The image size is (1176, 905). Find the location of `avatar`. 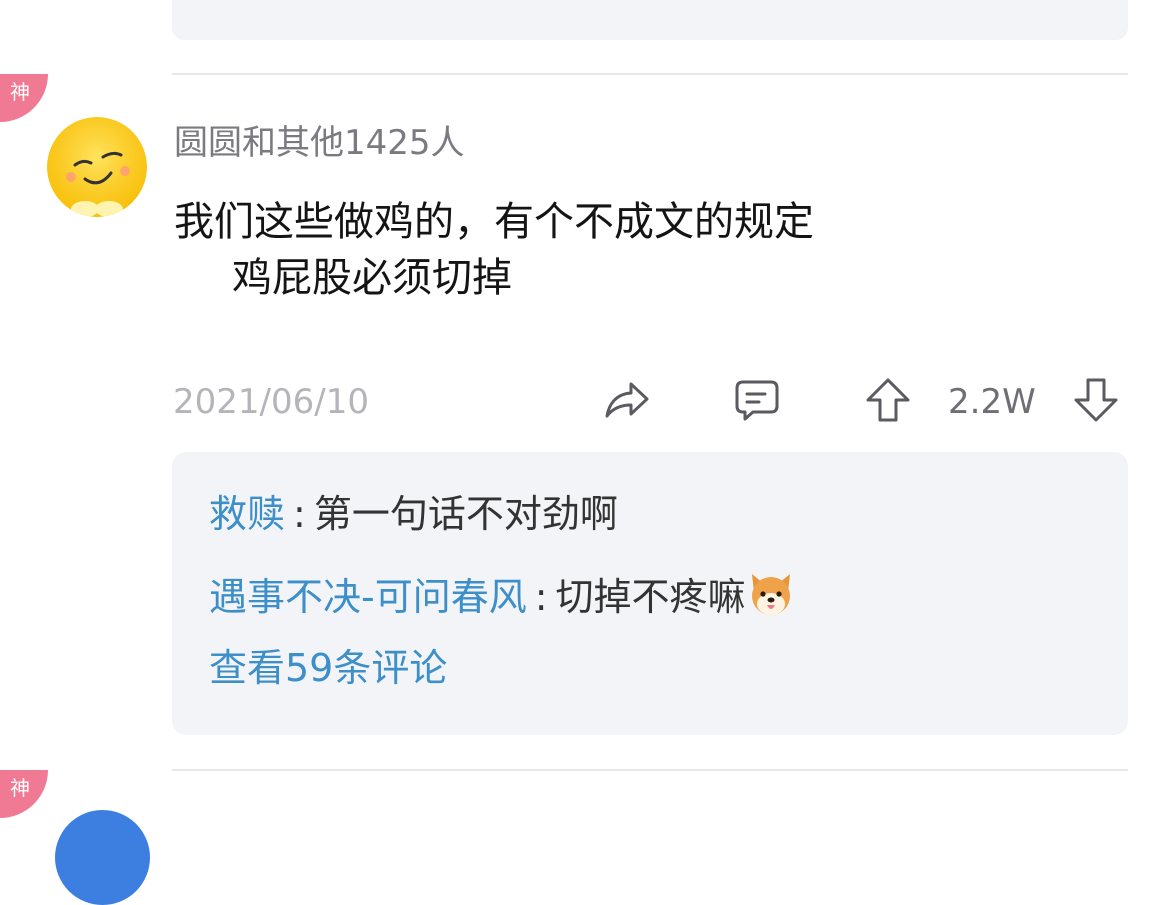

avatar is located at coordinates (97, 167).